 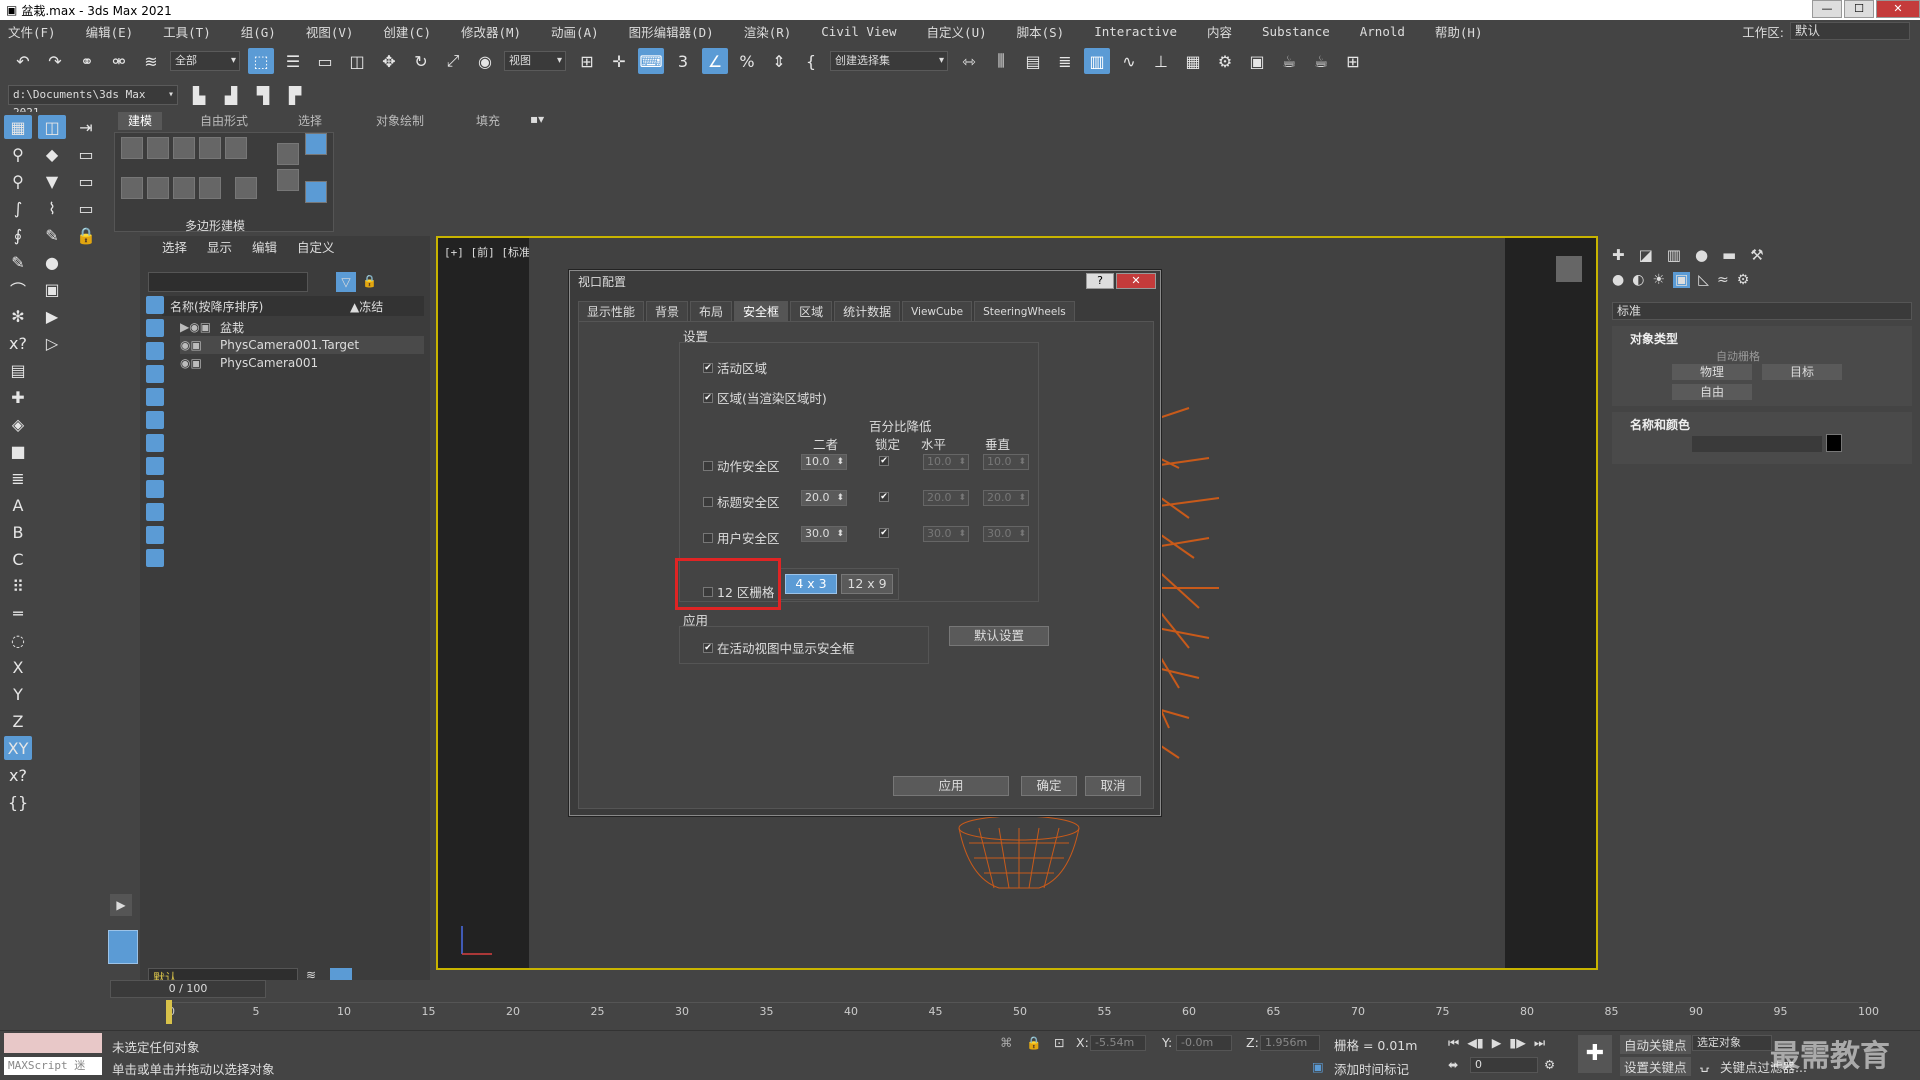 What do you see at coordinates (325, 61) in the screenshot?
I see `rect-selection-icon: ▭` at bounding box center [325, 61].